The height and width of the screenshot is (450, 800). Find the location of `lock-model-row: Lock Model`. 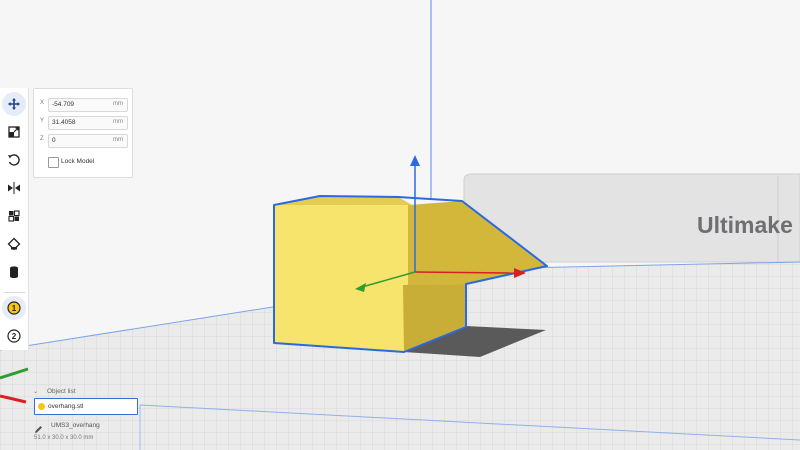

lock-model-row: Lock Model is located at coordinates (88, 162).